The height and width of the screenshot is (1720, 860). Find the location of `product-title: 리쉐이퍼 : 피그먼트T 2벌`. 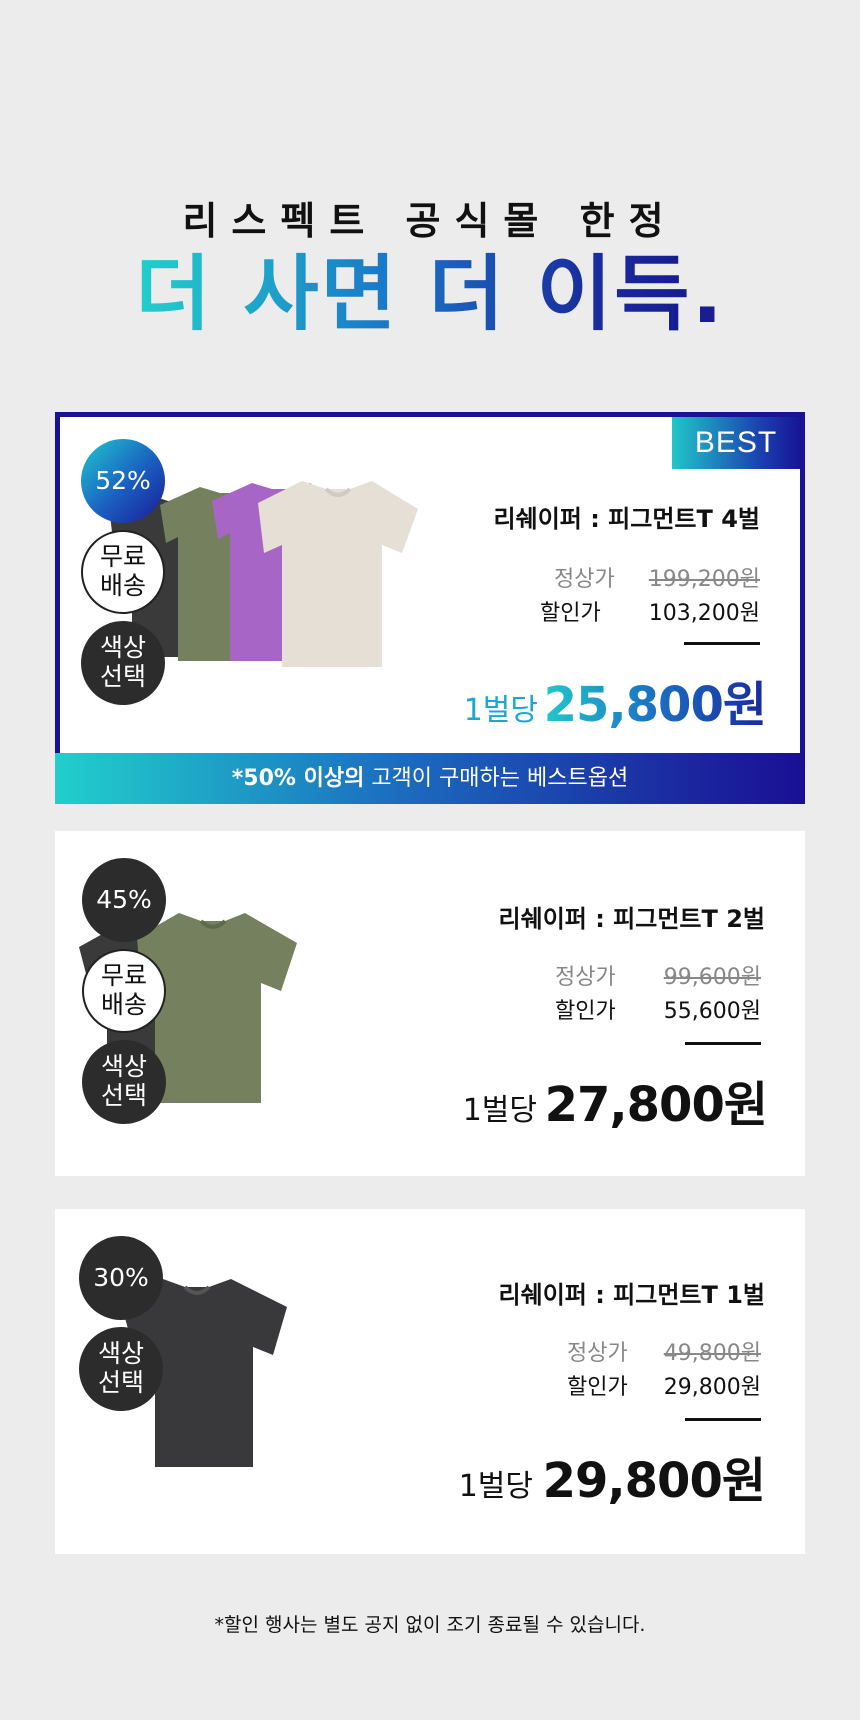

product-title: 리쉐이퍼 : 피그먼트T 2벌 is located at coordinates (631, 919).